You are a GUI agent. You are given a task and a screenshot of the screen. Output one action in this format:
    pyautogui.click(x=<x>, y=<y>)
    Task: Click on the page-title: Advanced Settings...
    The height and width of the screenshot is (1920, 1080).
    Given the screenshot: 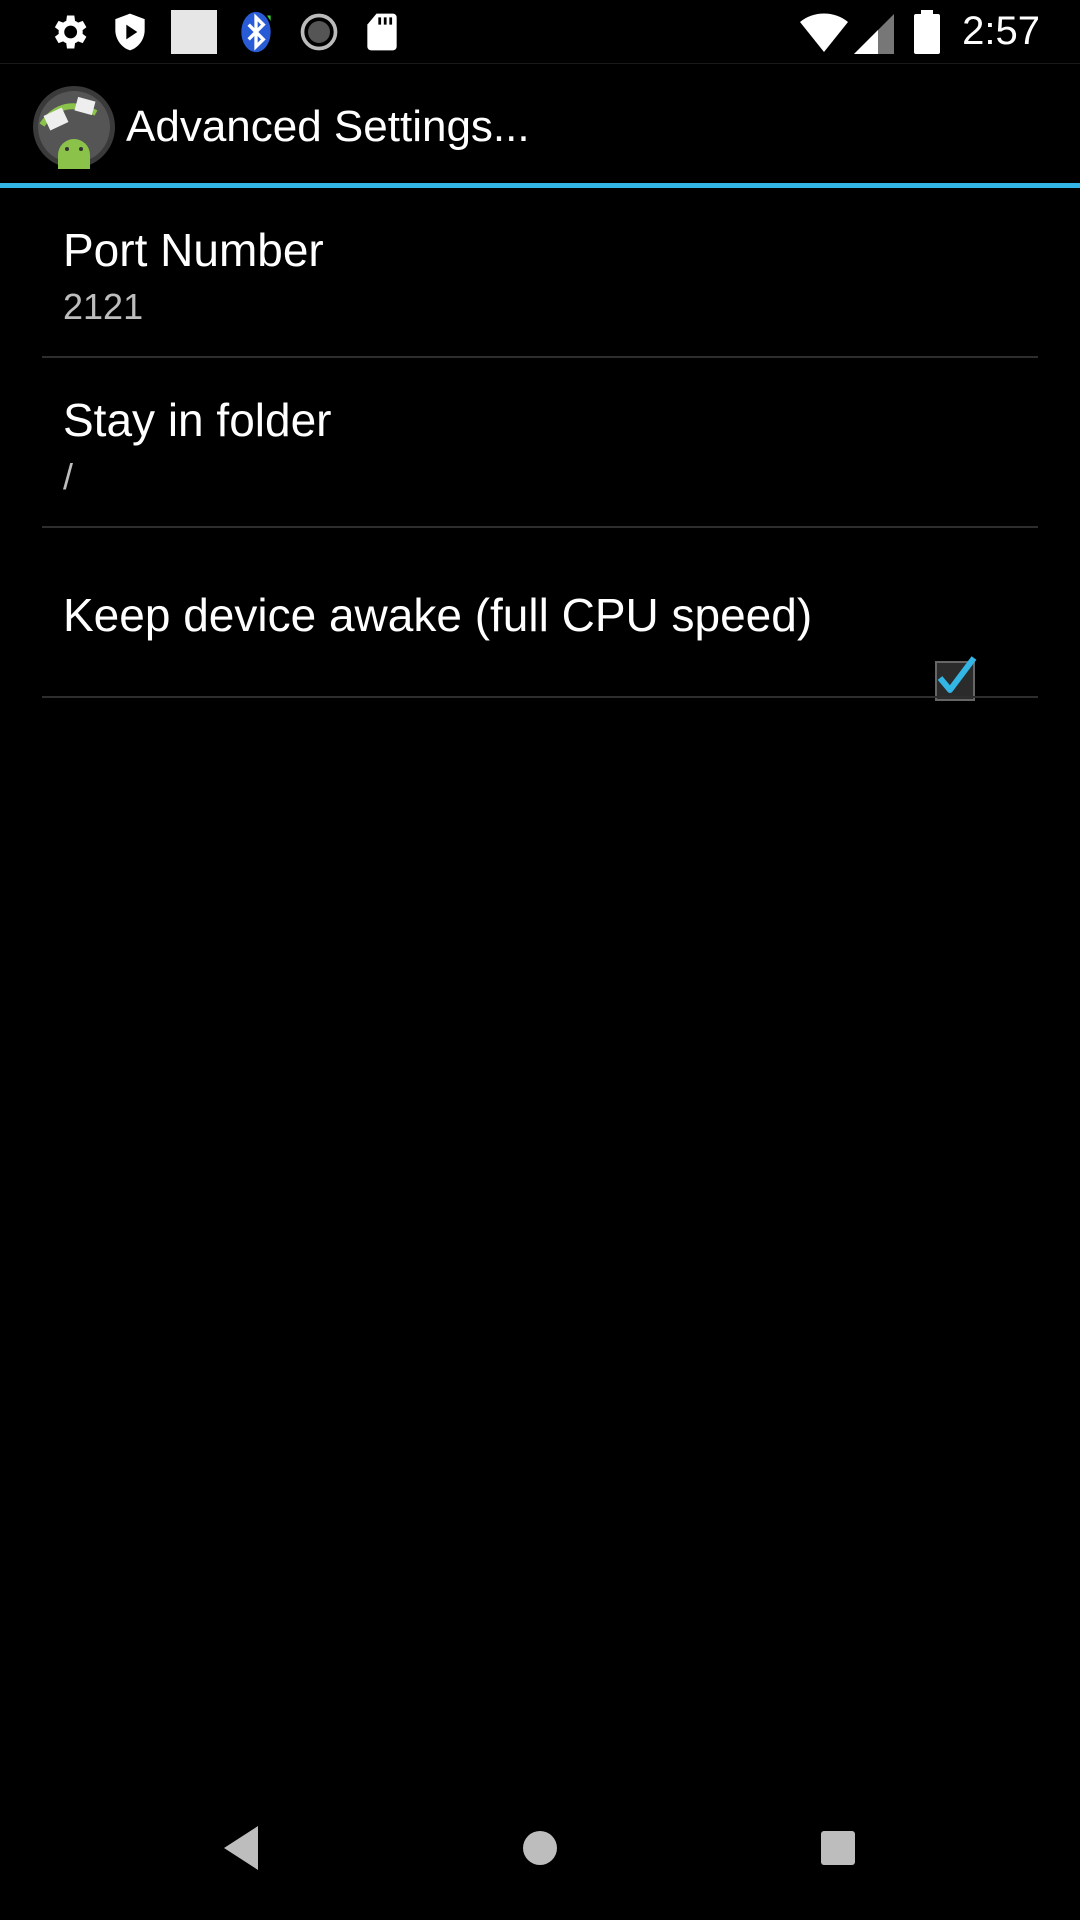 What is the action you would take?
    pyautogui.click(x=328, y=126)
    